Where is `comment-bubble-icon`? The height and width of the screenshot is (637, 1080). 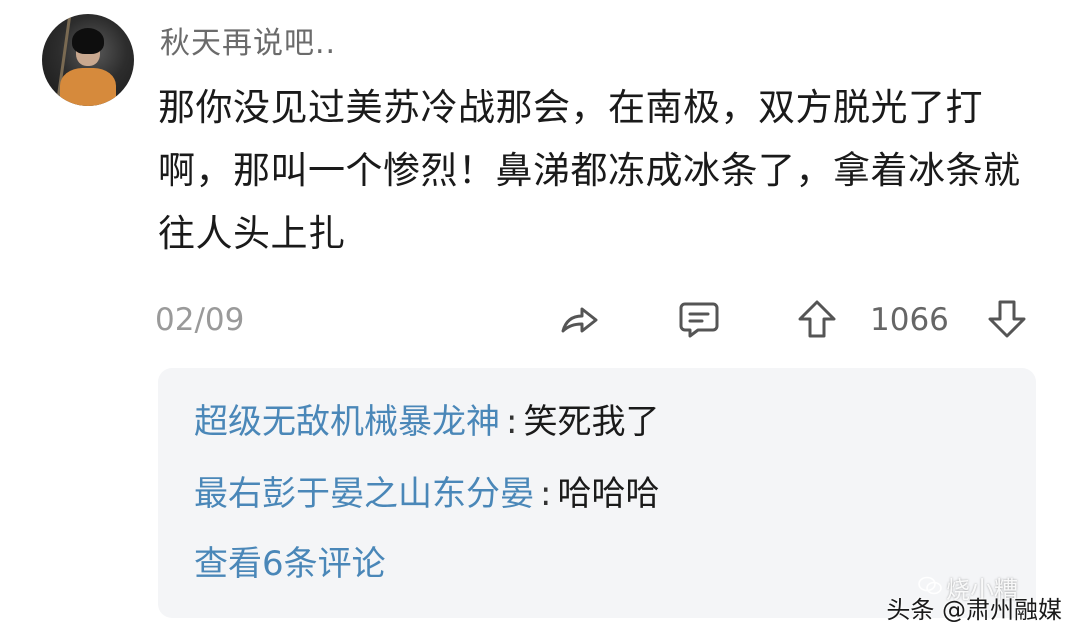
comment-bubble-icon is located at coordinates (699, 320).